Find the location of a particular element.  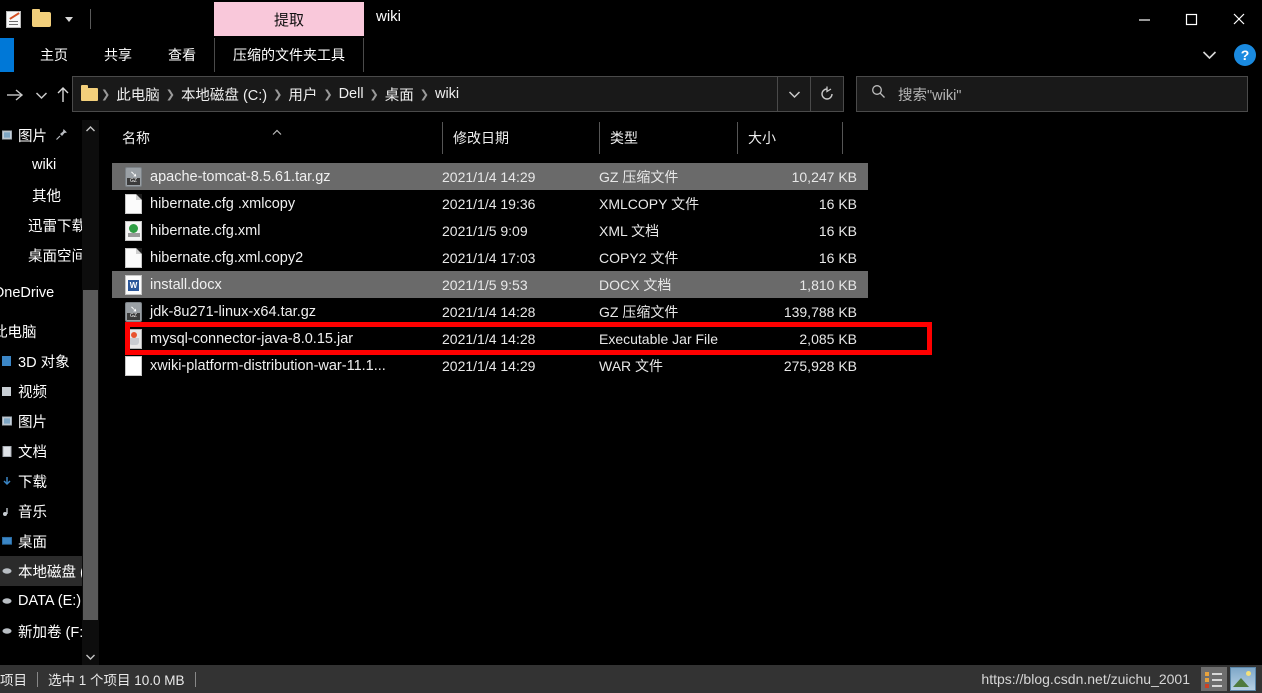

tab-view: 查看 is located at coordinates (182, 55).